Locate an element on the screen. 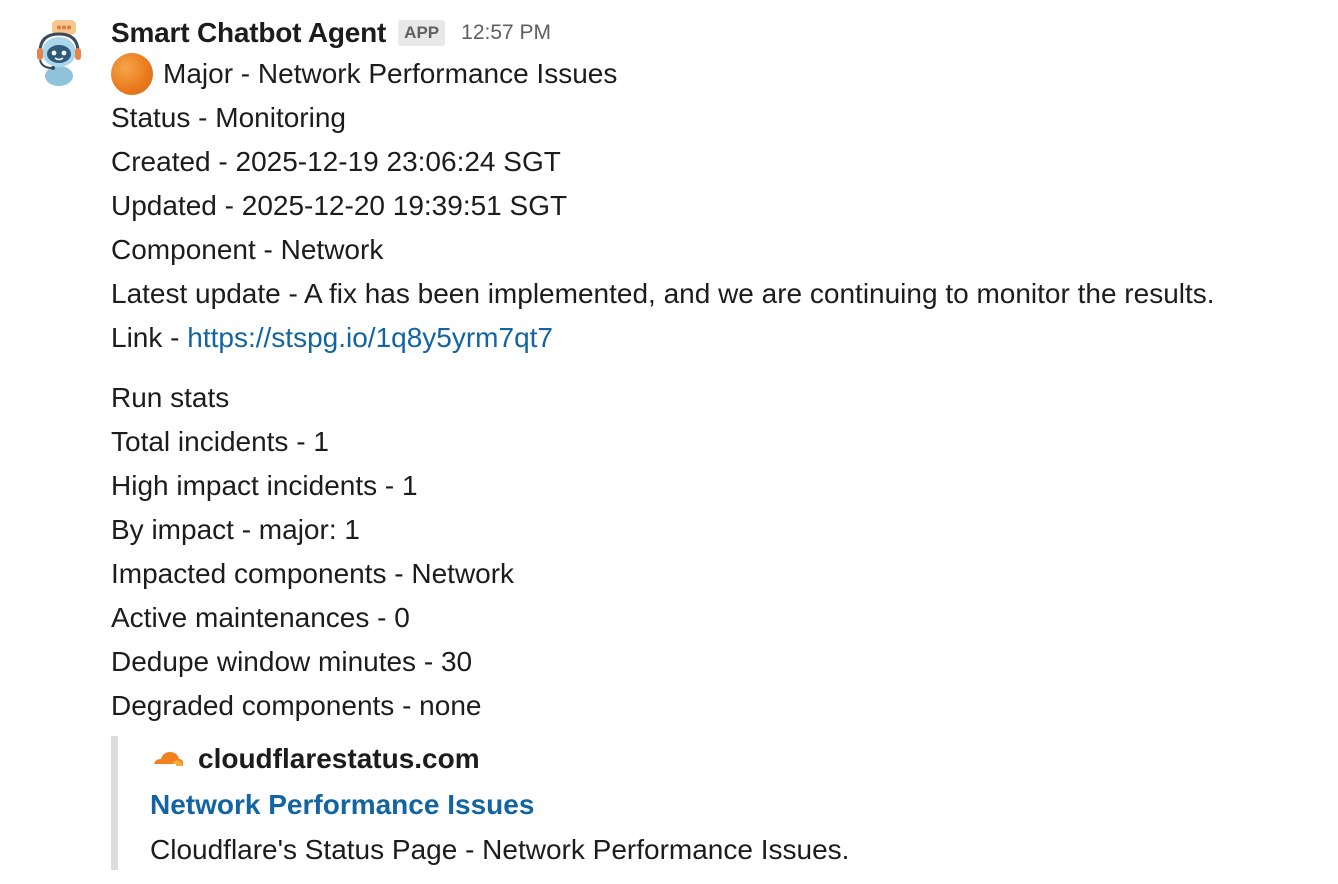  timestamp: 12:57 PM is located at coordinates (506, 33).